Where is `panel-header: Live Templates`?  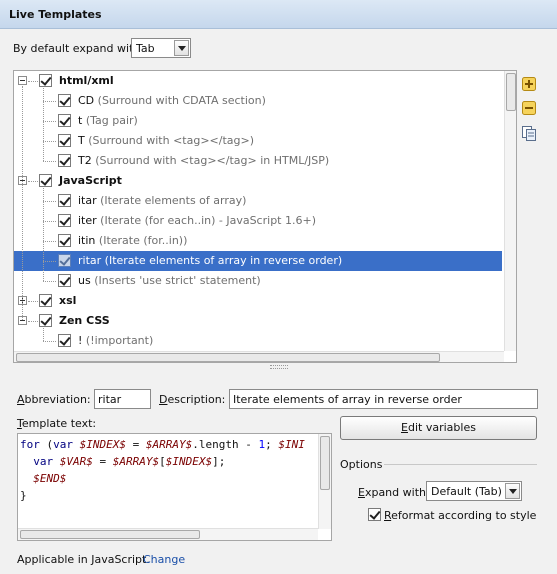 panel-header: Live Templates is located at coordinates (278, 14).